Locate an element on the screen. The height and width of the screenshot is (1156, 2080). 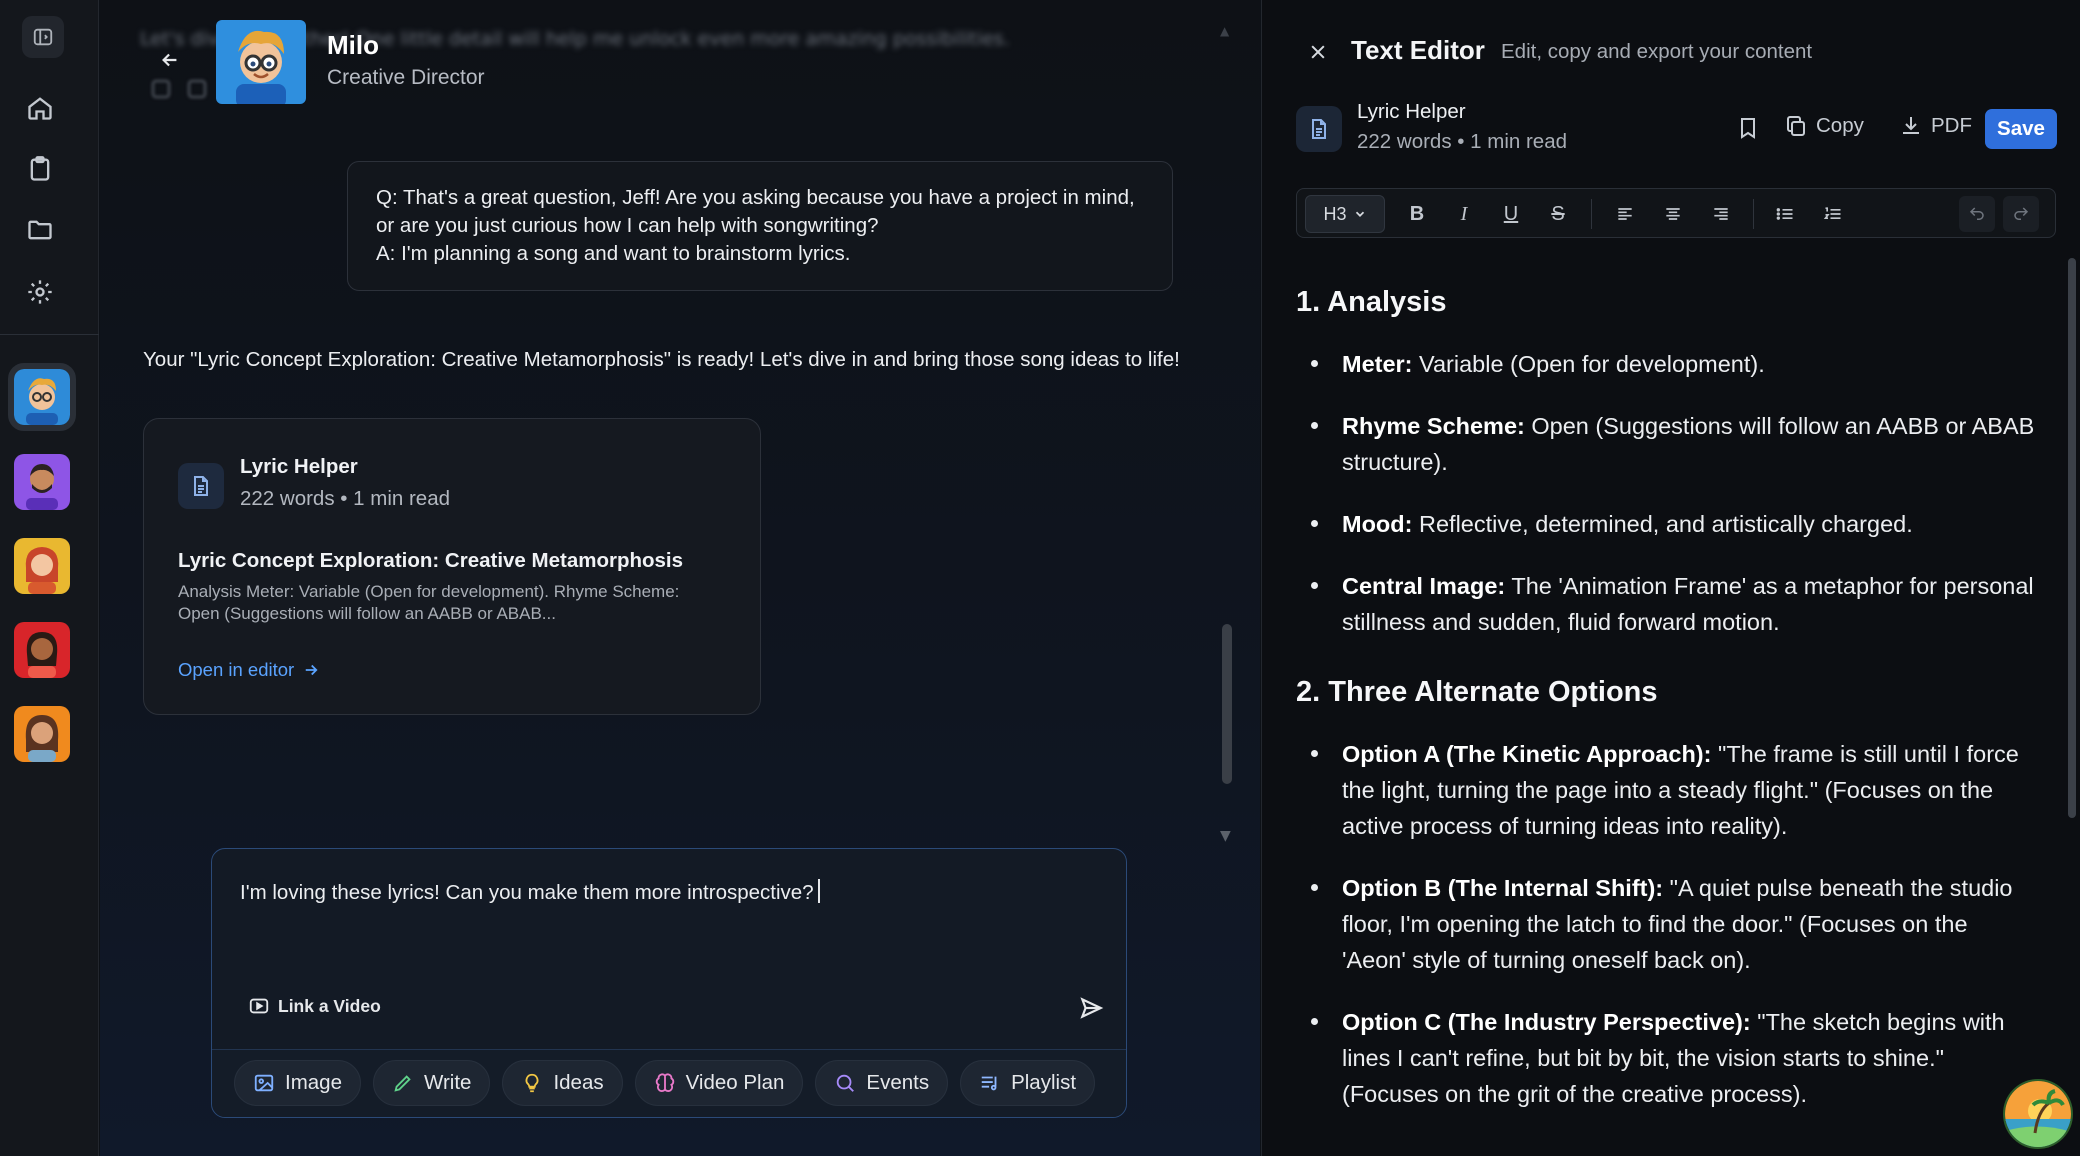
download-icon is located at coordinates (1911, 125).